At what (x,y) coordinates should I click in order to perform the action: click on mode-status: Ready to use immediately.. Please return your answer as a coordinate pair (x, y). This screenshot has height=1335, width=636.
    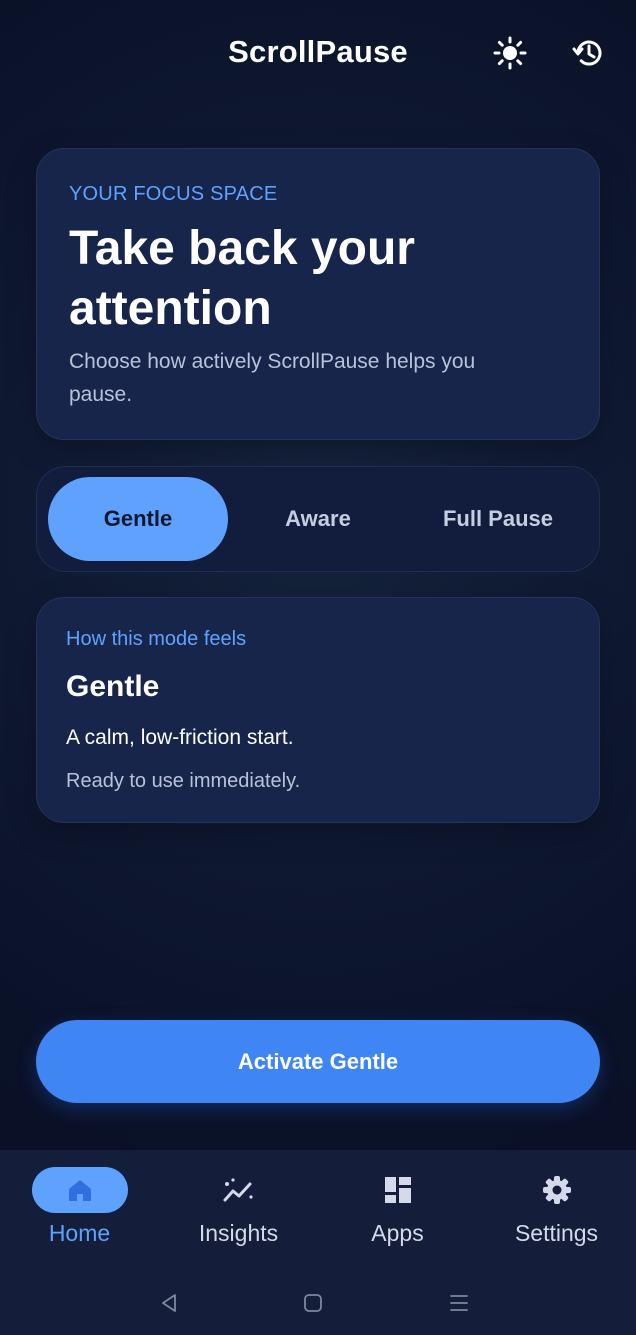
    Looking at the image, I should click on (183, 781).